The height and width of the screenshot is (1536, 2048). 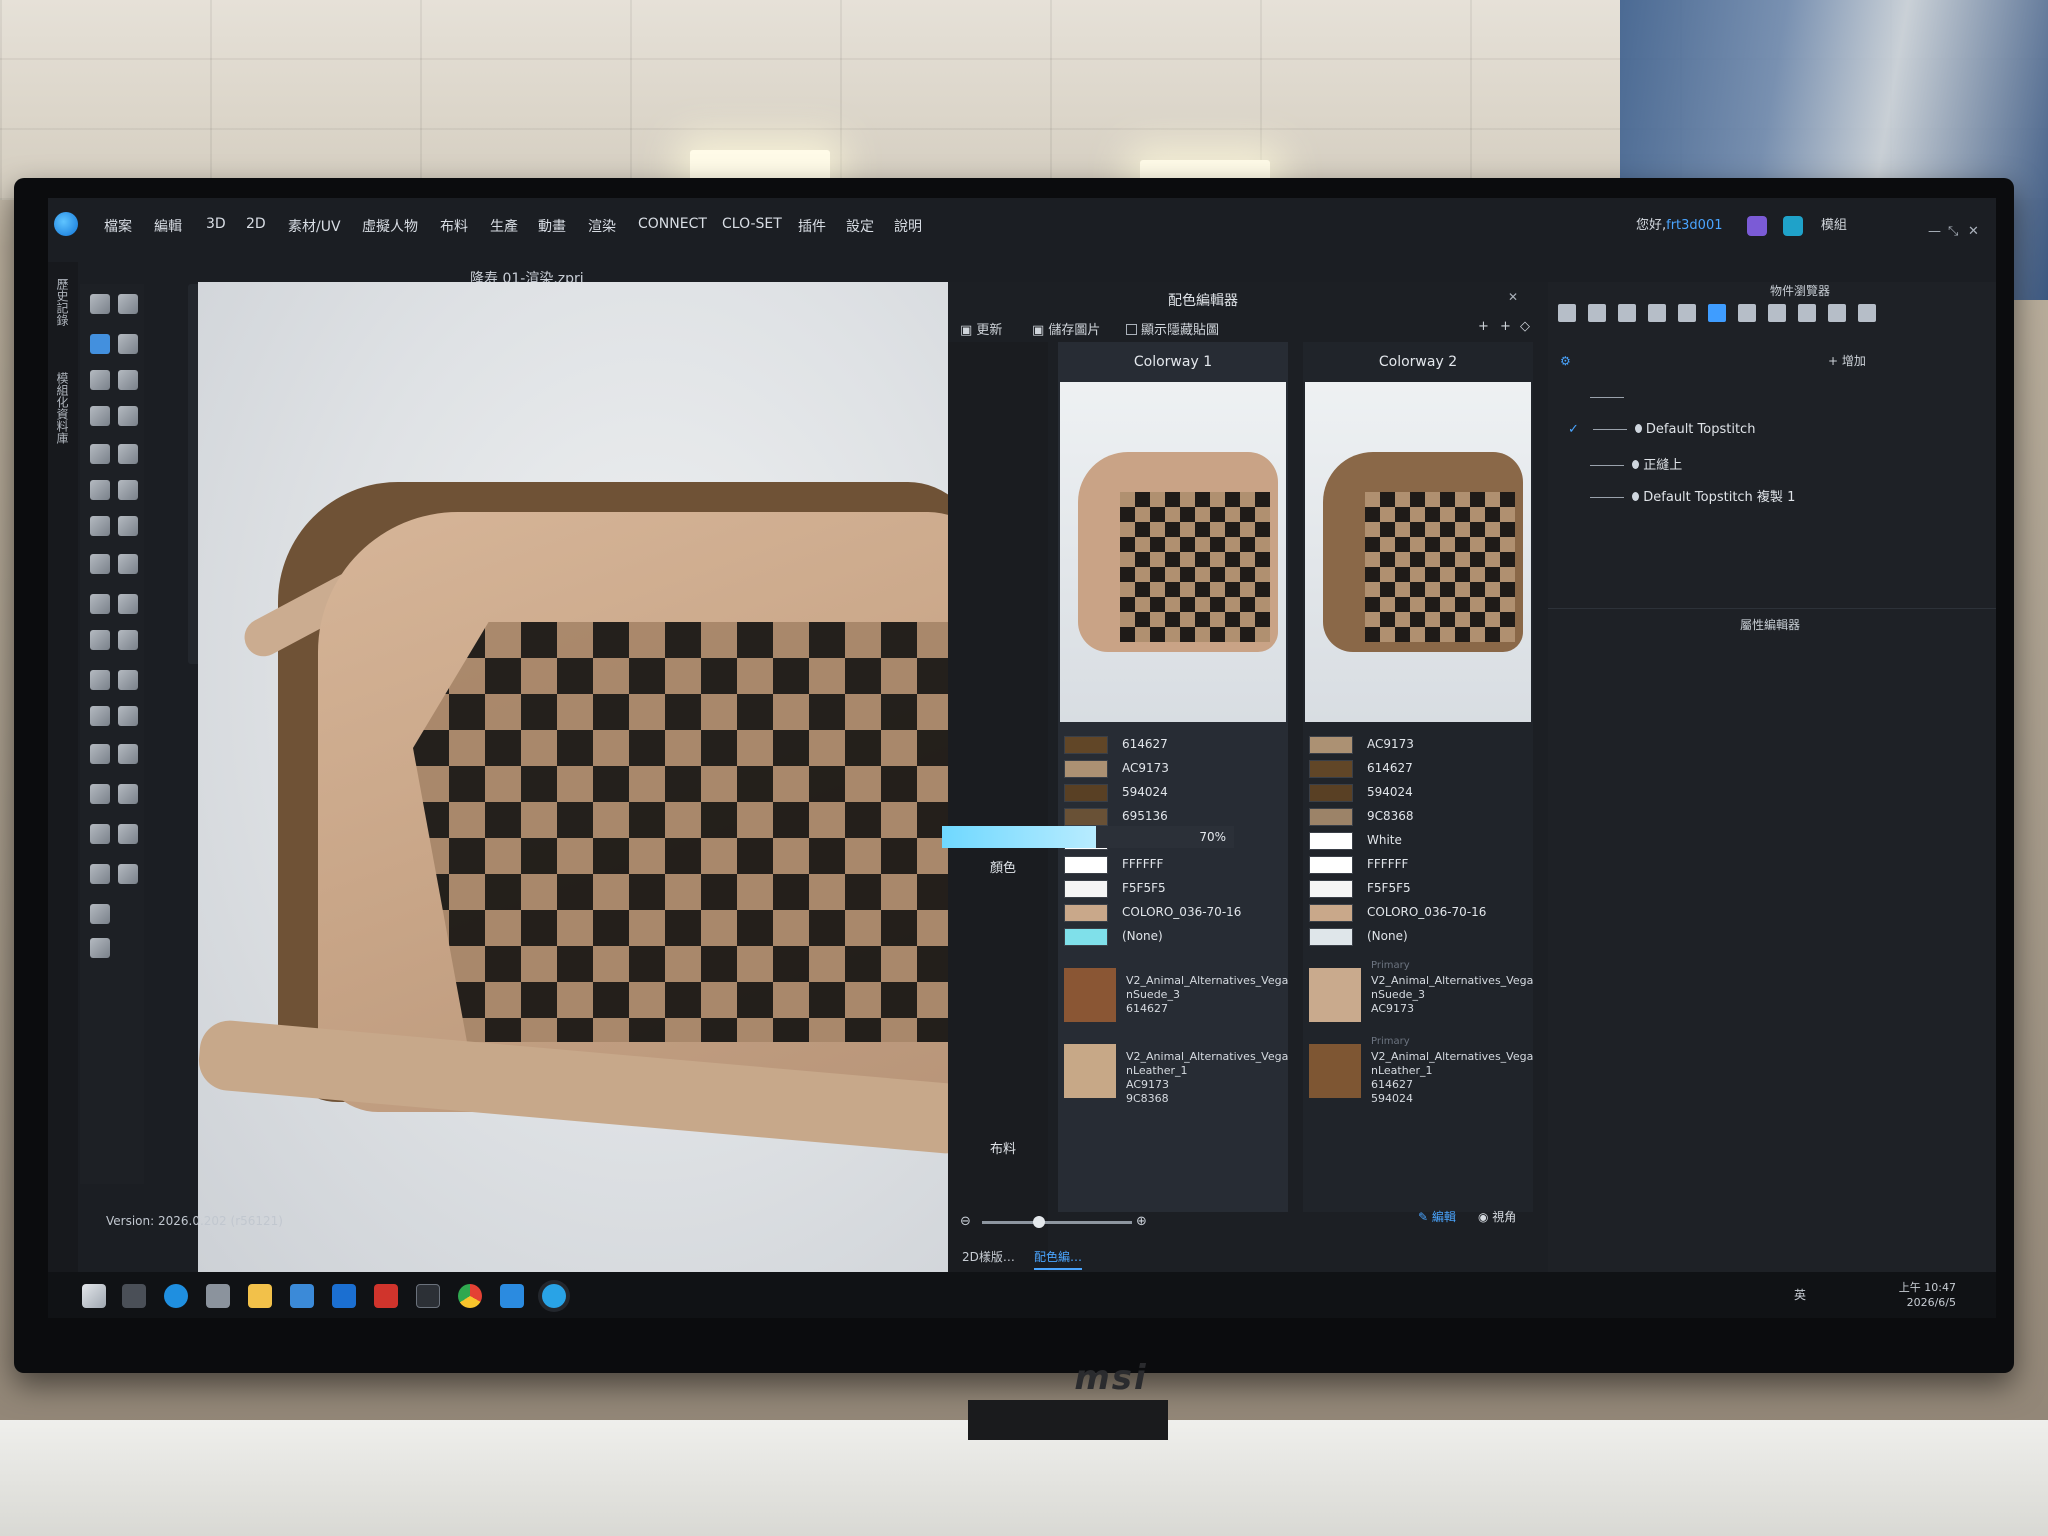 What do you see at coordinates (100, 416) in the screenshot?
I see `steam-icon` at bounding box center [100, 416].